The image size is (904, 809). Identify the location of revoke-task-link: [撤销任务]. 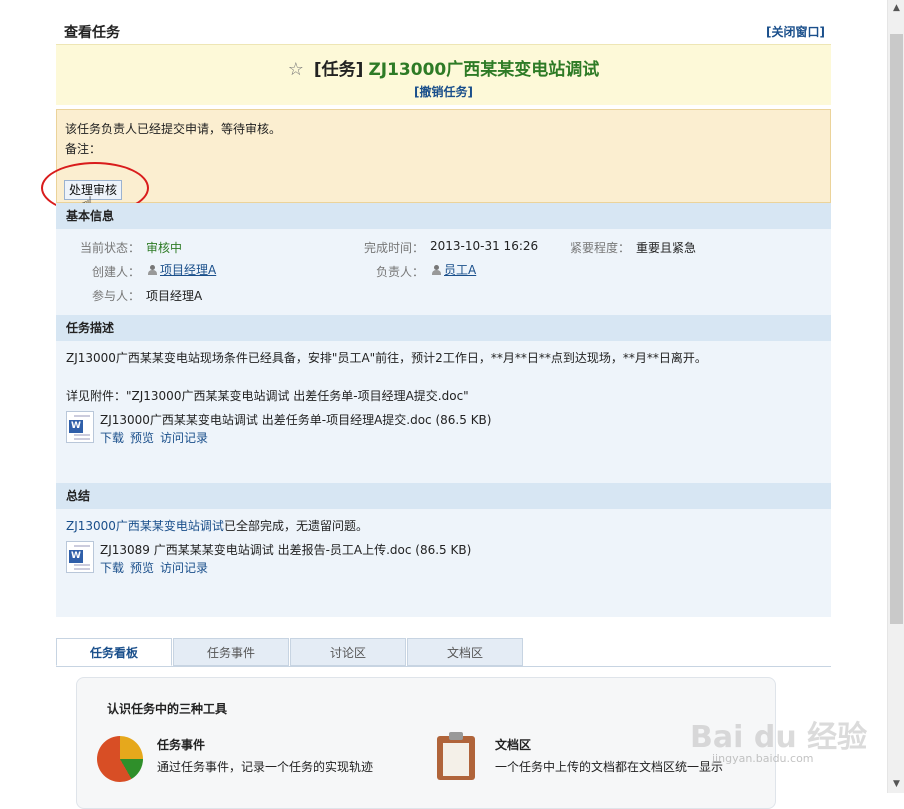
(443, 91).